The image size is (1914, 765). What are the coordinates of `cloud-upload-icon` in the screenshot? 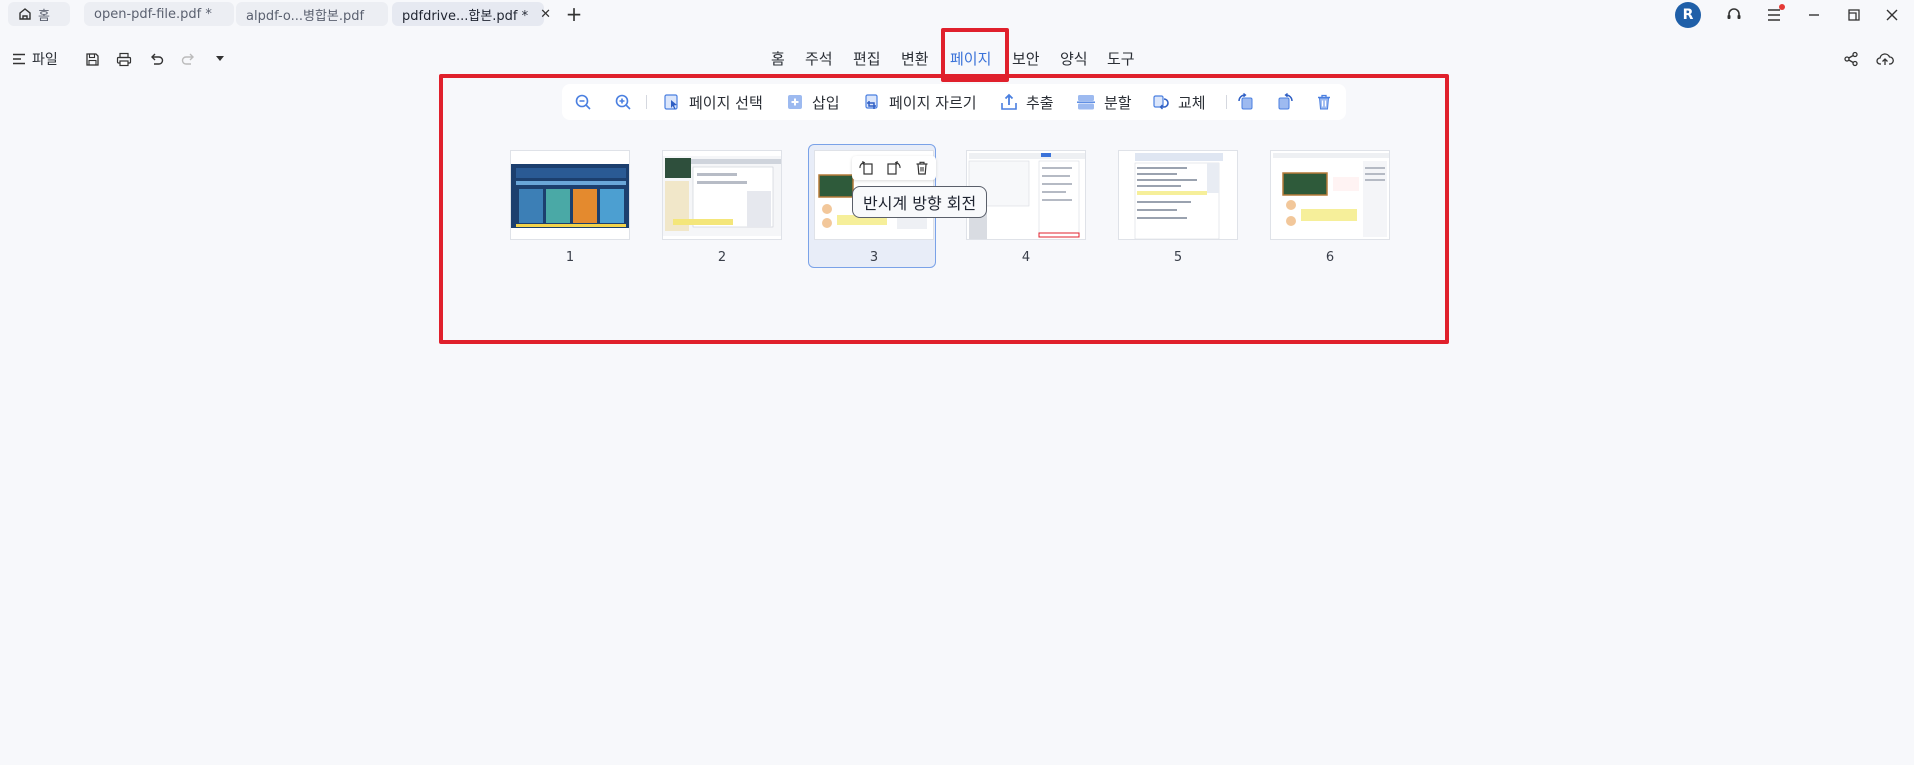 It's located at (1885, 59).